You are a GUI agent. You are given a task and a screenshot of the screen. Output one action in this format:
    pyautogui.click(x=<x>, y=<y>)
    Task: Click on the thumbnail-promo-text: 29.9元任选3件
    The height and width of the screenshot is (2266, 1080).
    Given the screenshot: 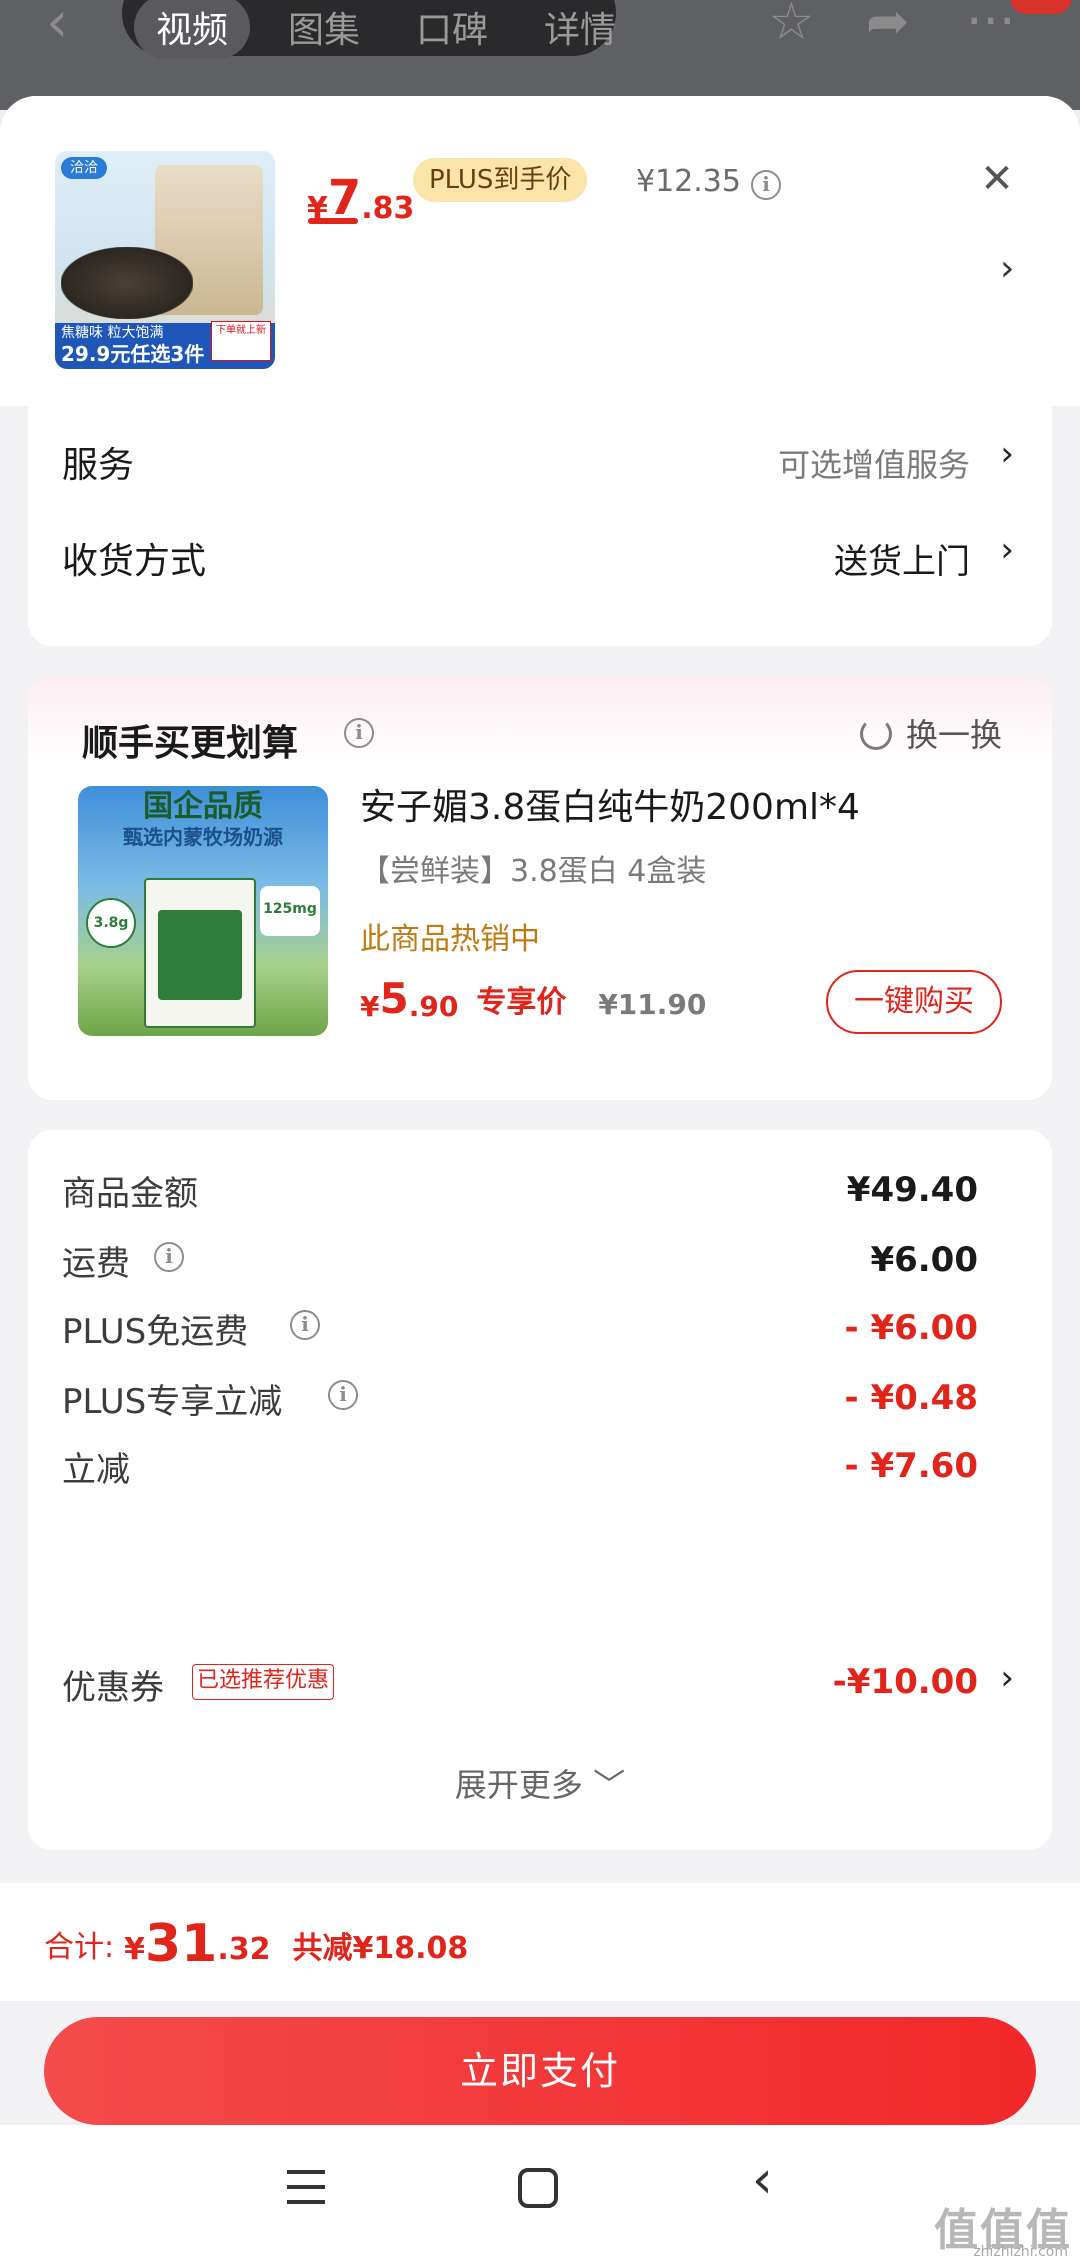 What is the action you would take?
    pyautogui.click(x=133, y=354)
    